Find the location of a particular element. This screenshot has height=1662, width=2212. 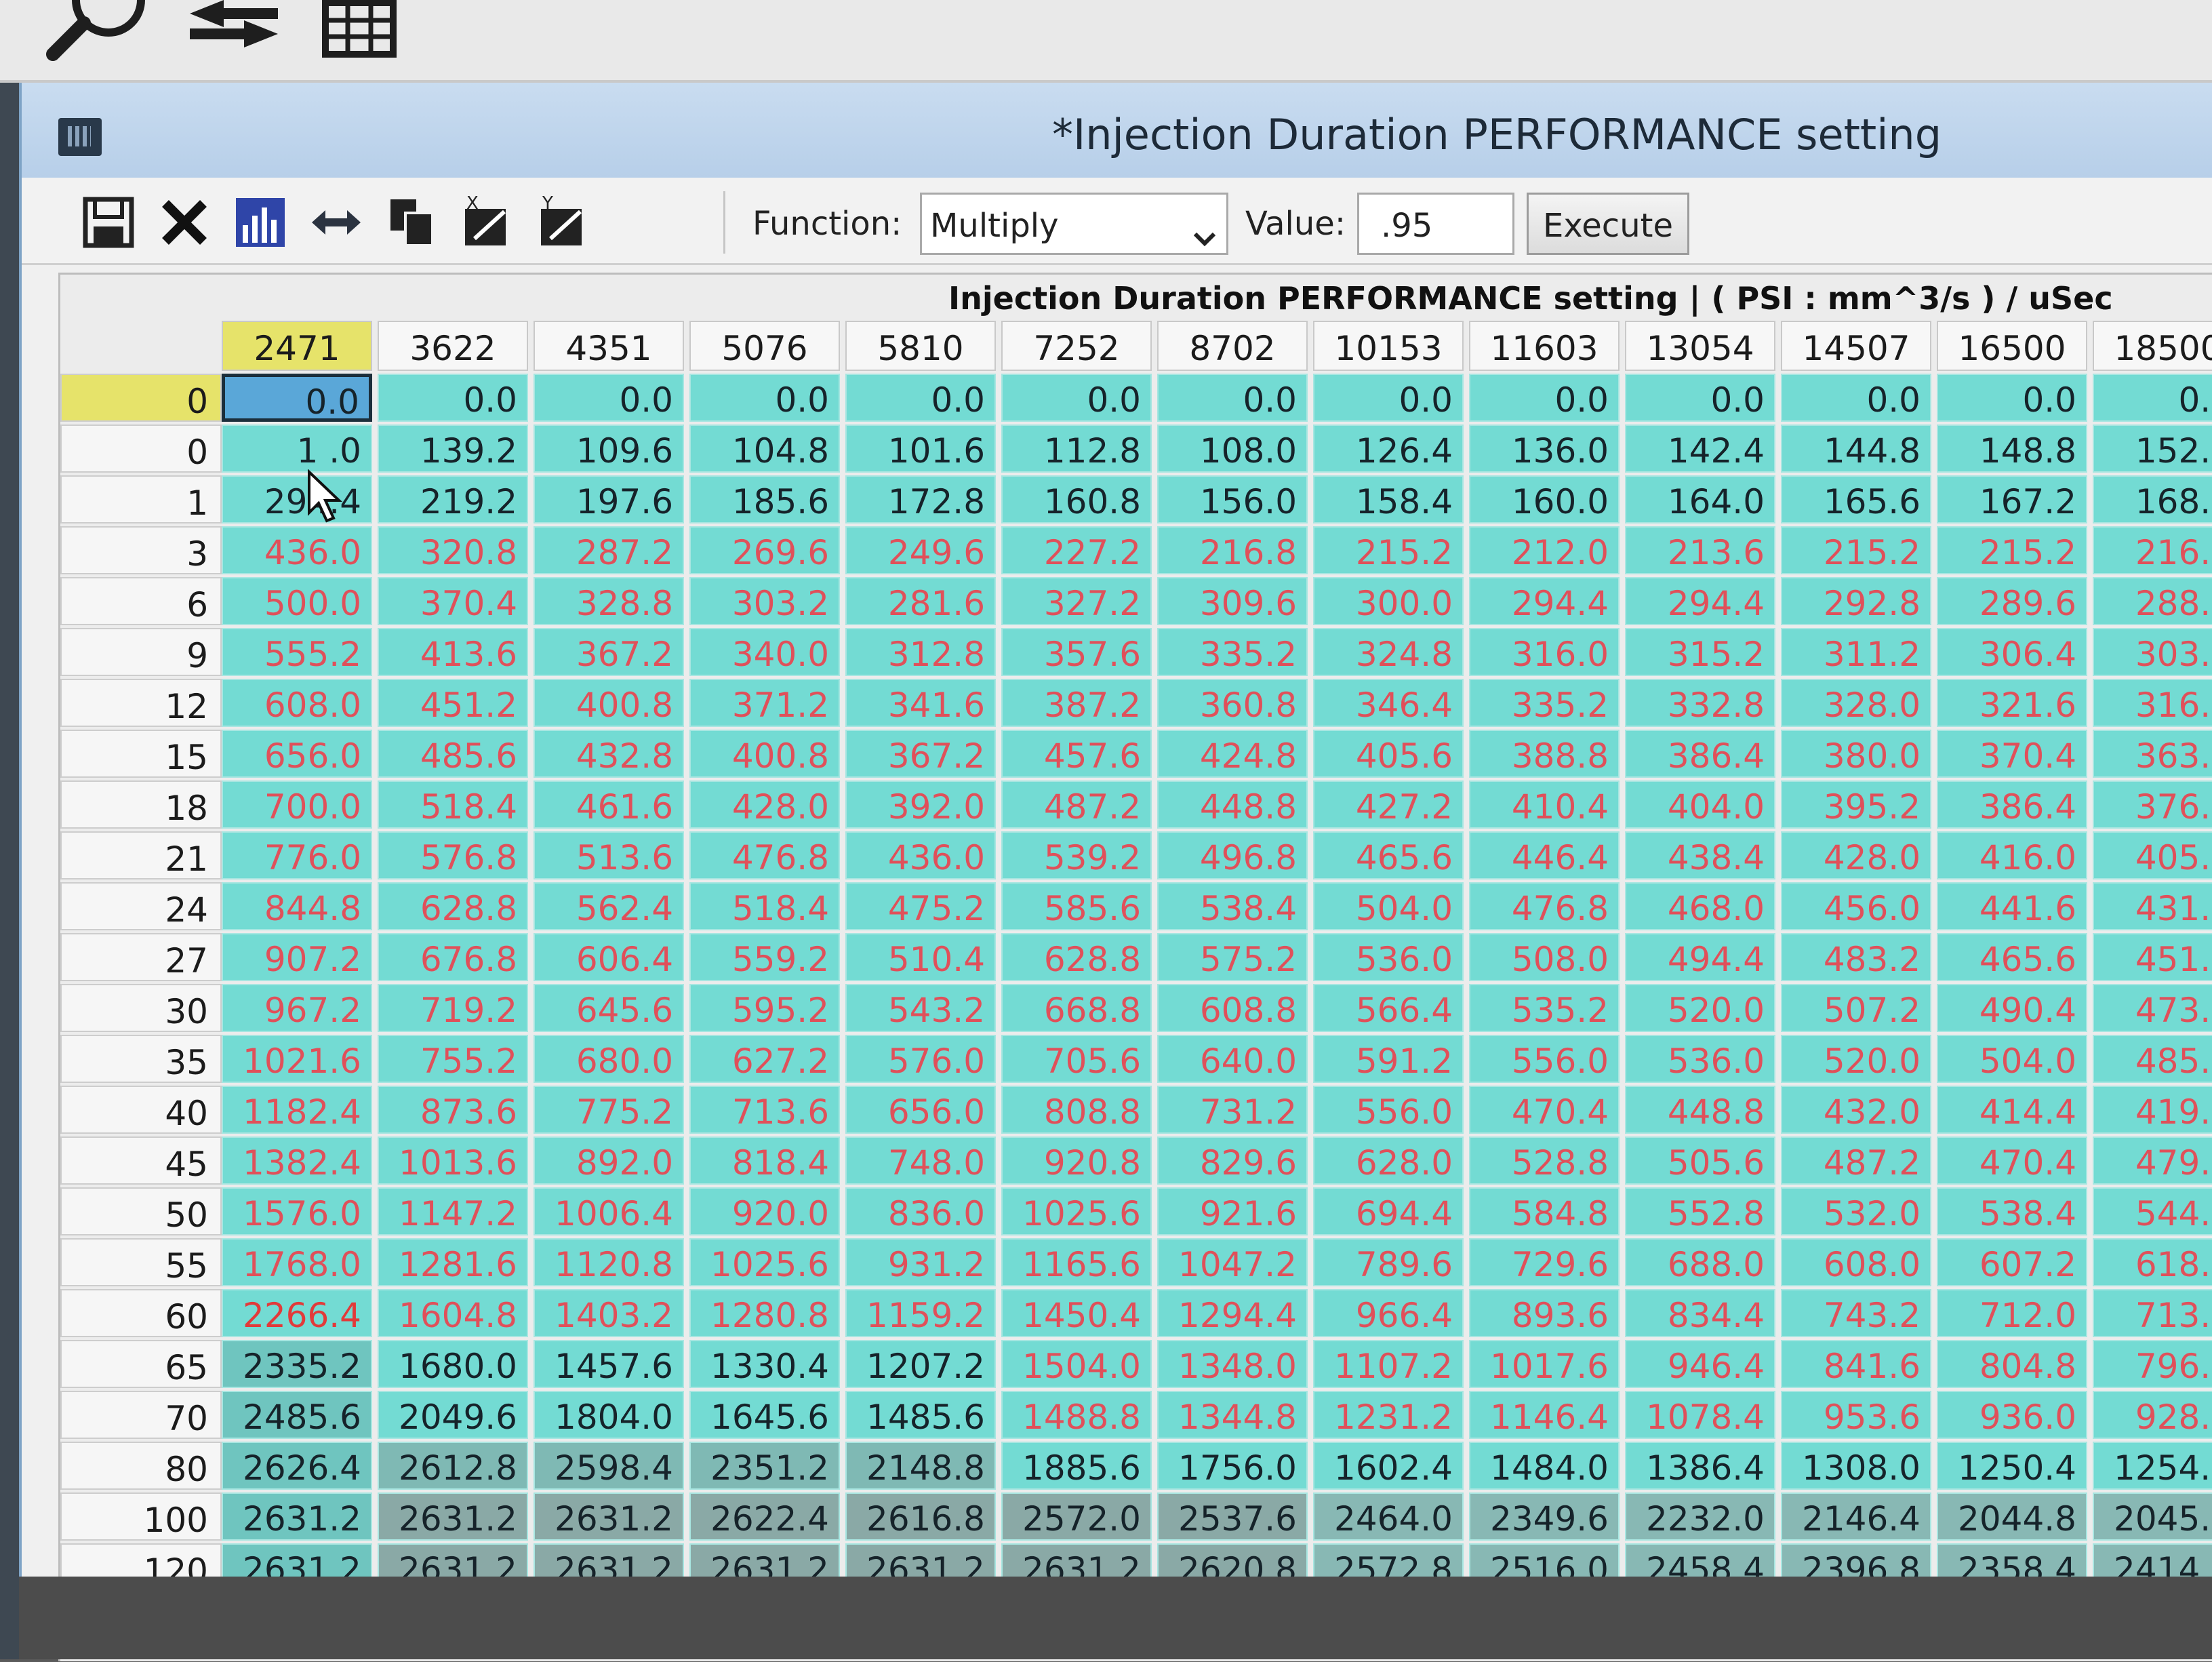

table-cell: 694.4 is located at coordinates (1388, 1211).